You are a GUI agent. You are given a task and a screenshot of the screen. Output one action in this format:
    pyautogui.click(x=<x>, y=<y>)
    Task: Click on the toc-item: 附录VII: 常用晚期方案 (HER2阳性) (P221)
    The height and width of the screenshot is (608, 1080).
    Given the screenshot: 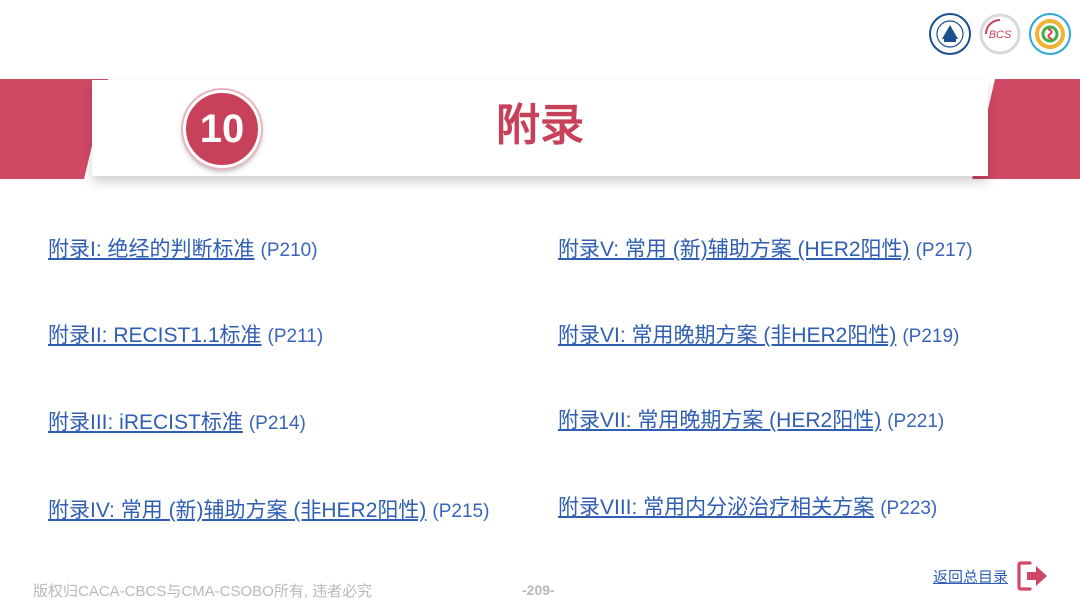 What is the action you would take?
    pyautogui.click(x=751, y=421)
    